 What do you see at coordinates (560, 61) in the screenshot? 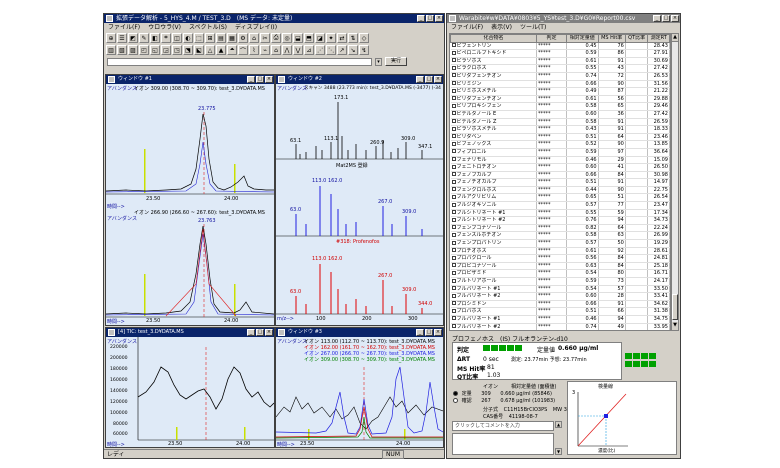
I see `table-row: ピラゾホス ***** 0.61 91 30.69` at bounding box center [560, 61].